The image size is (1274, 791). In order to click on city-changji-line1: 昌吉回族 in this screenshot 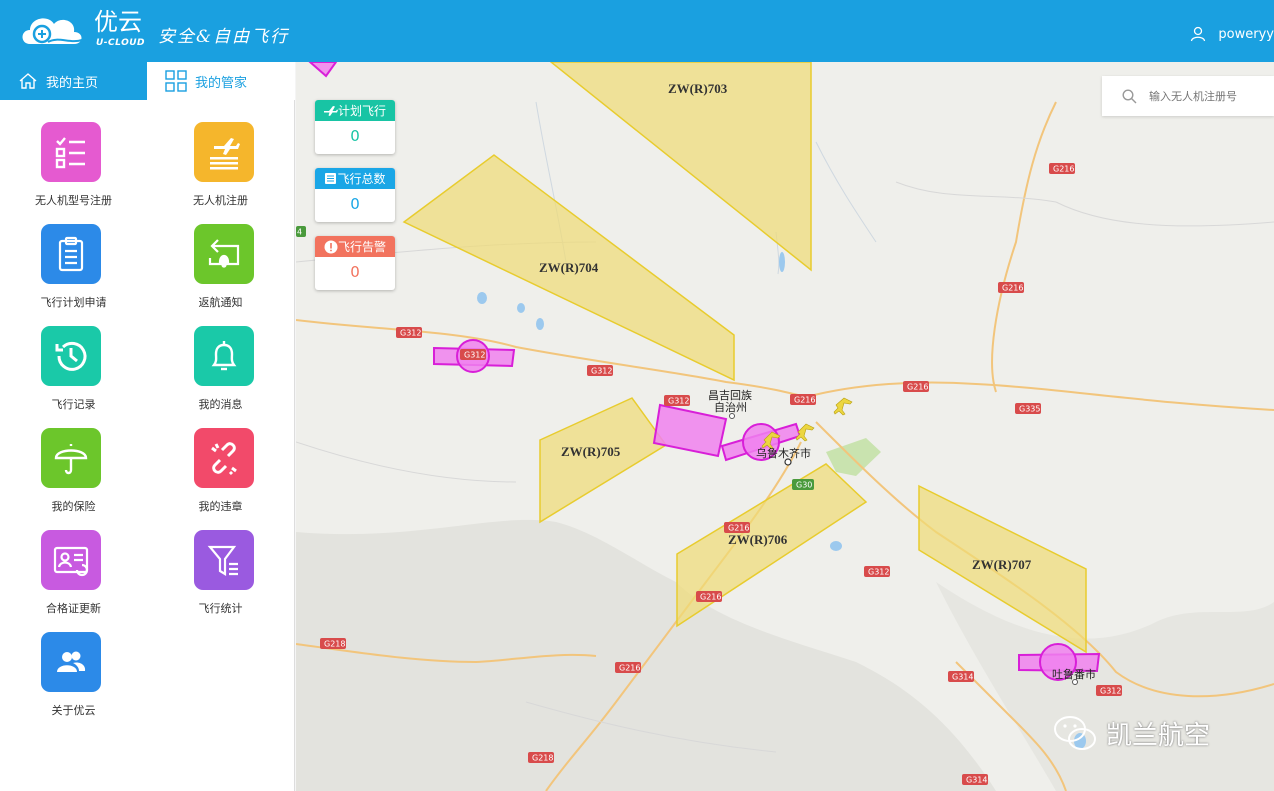, I will do `click(730, 395)`.